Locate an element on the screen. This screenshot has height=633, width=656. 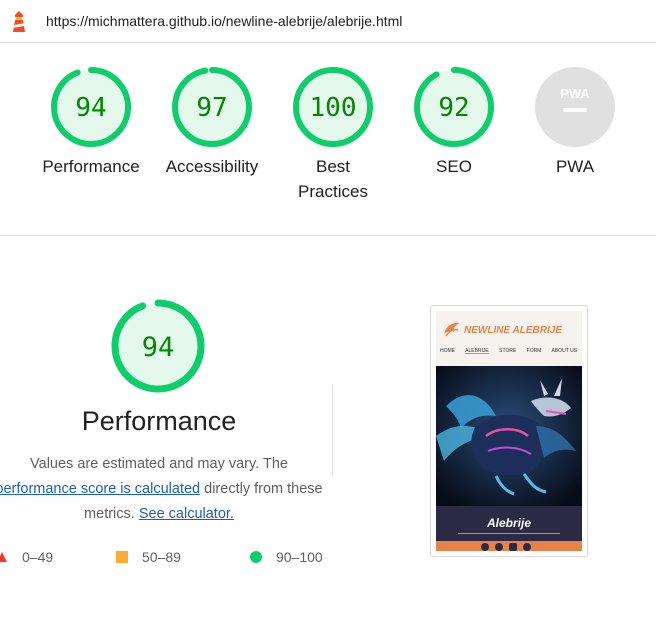
divider is located at coordinates (332, 431).